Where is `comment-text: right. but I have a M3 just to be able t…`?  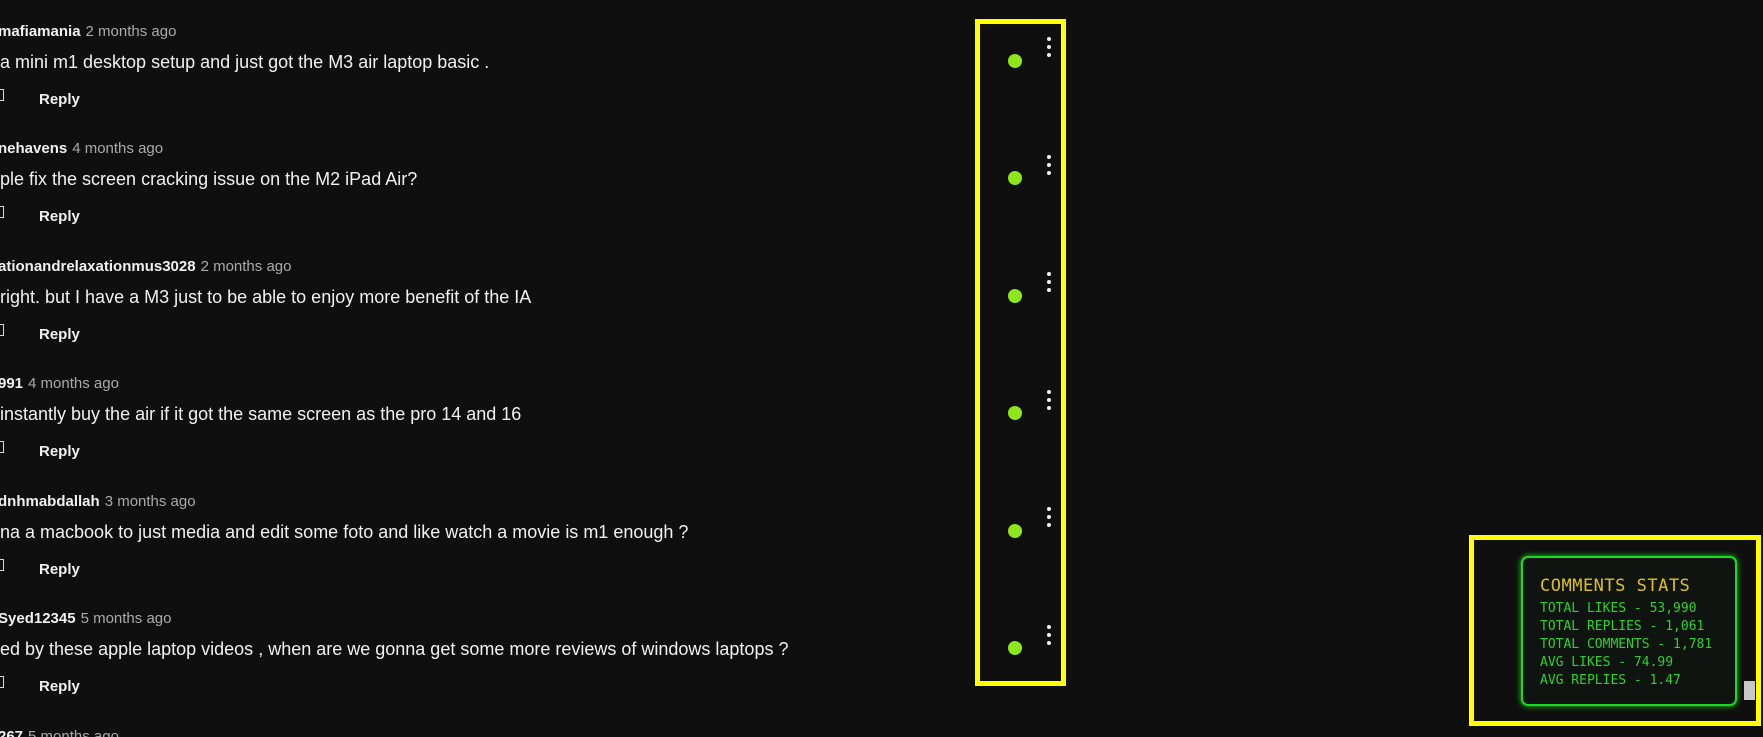
comment-text: right. but I have a M3 just to be able t… is located at coordinates (266, 297).